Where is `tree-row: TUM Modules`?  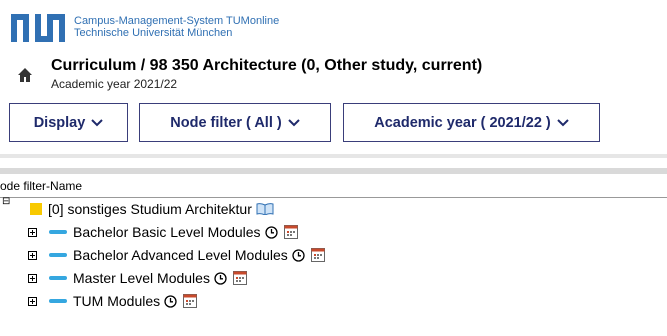 tree-row: TUM Modules is located at coordinates (113, 301).